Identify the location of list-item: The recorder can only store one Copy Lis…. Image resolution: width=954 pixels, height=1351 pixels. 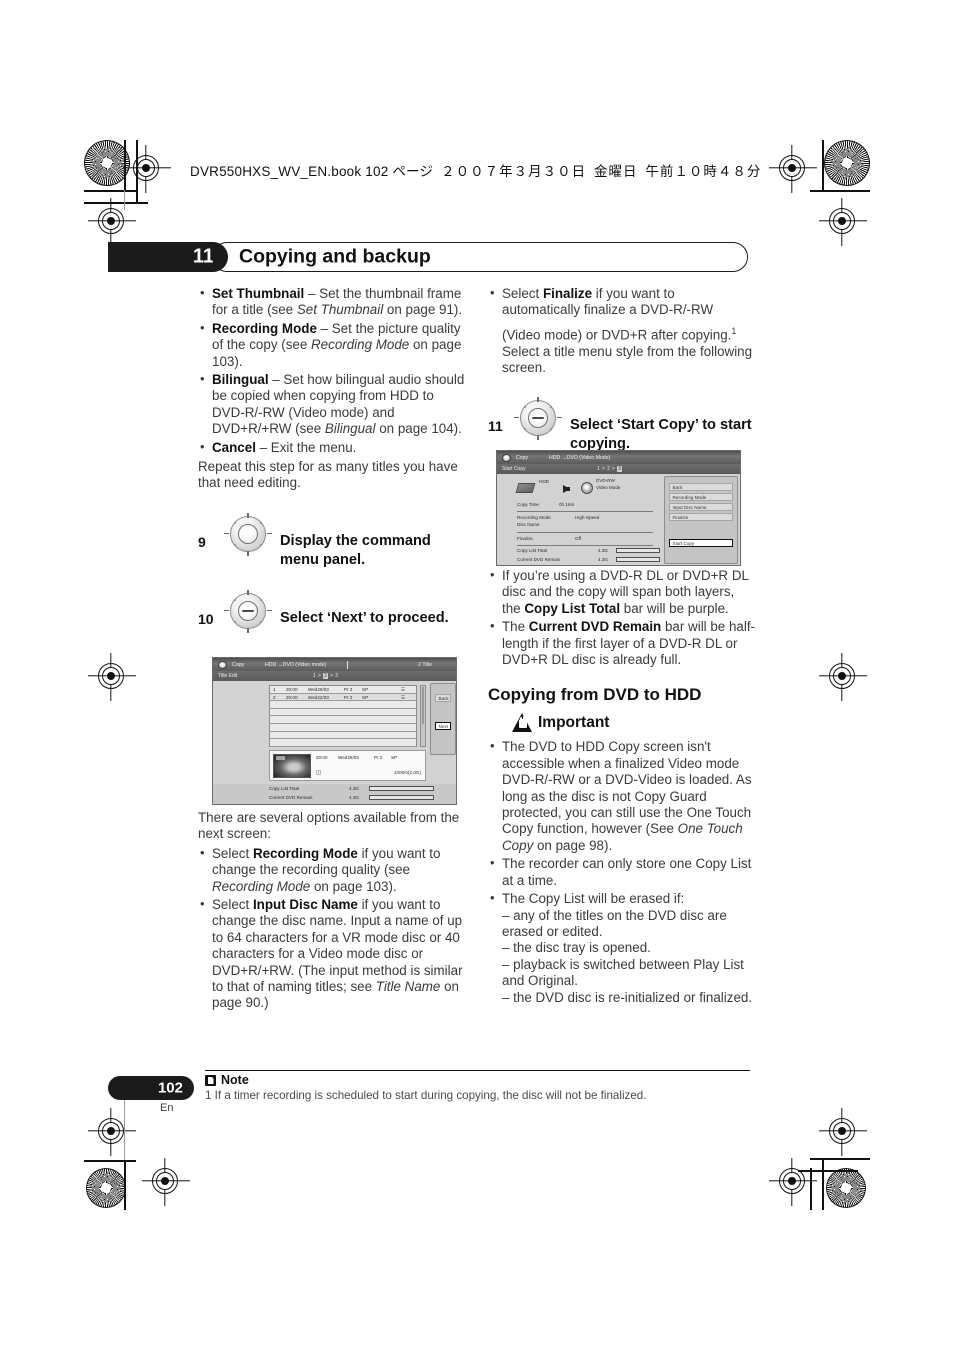
(622, 872).